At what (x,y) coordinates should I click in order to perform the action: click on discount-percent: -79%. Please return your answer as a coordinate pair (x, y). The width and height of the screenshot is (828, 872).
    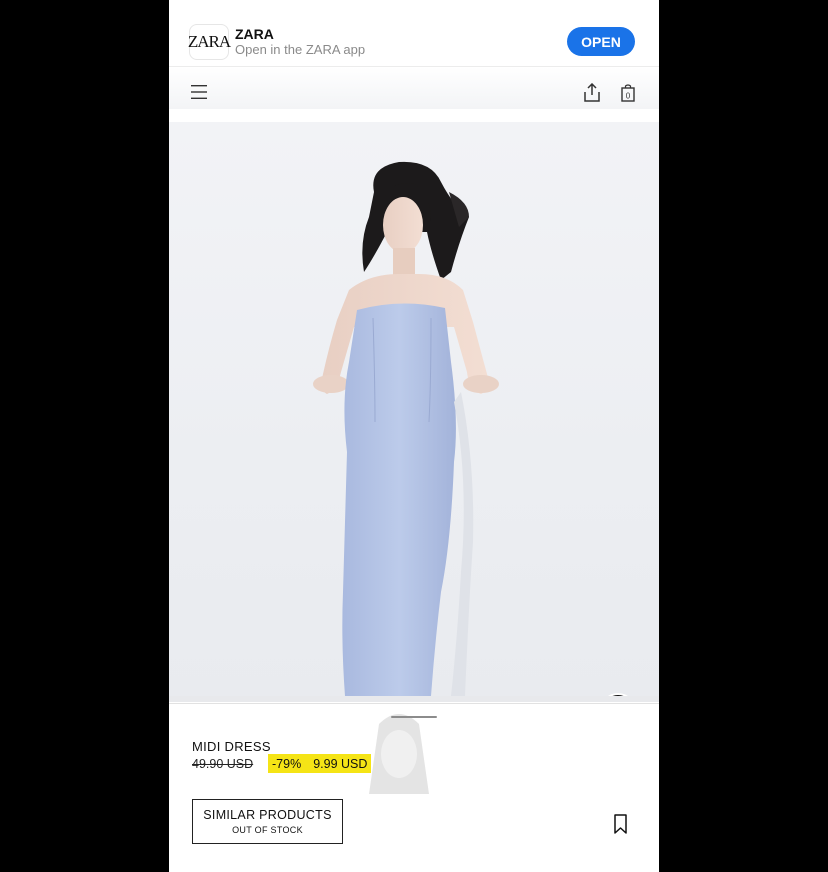
    Looking at the image, I should click on (287, 763).